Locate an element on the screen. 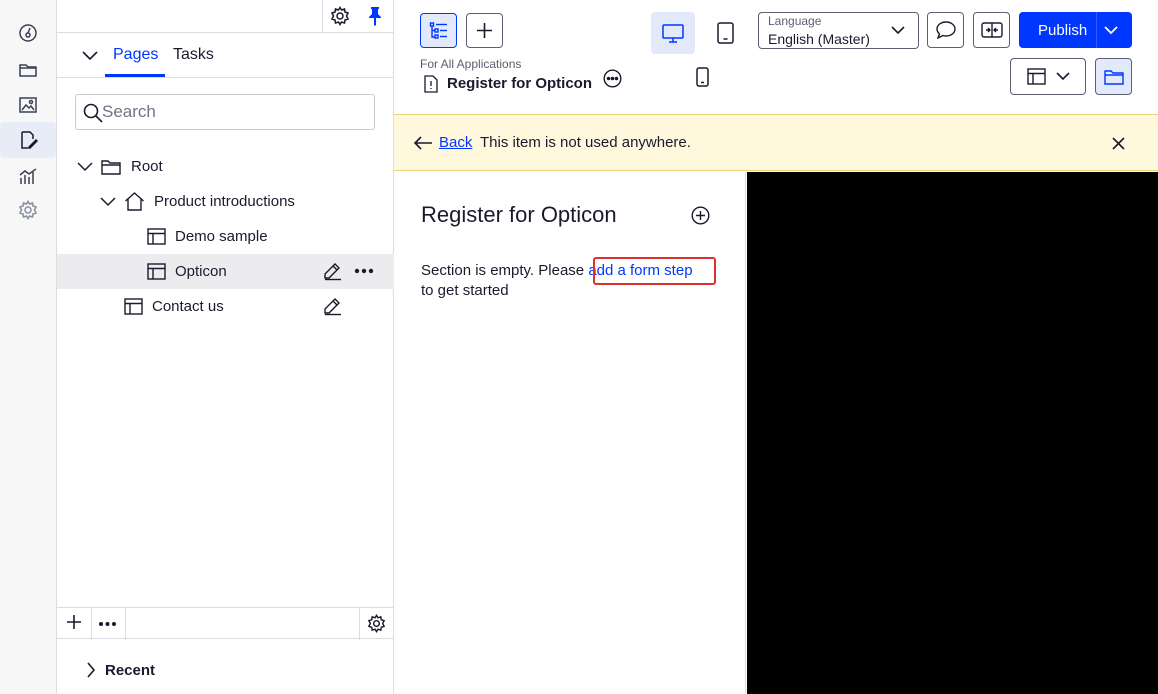 The height and width of the screenshot is (694, 1158). tree-node-root: Root is located at coordinates (120, 166).